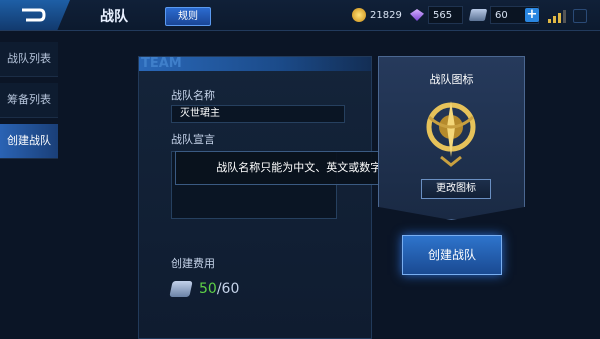 This screenshot has height=339, width=600. Describe the element at coordinates (29, 59) in the screenshot. I see `sidebar-item-team-list: 战队列表` at that location.